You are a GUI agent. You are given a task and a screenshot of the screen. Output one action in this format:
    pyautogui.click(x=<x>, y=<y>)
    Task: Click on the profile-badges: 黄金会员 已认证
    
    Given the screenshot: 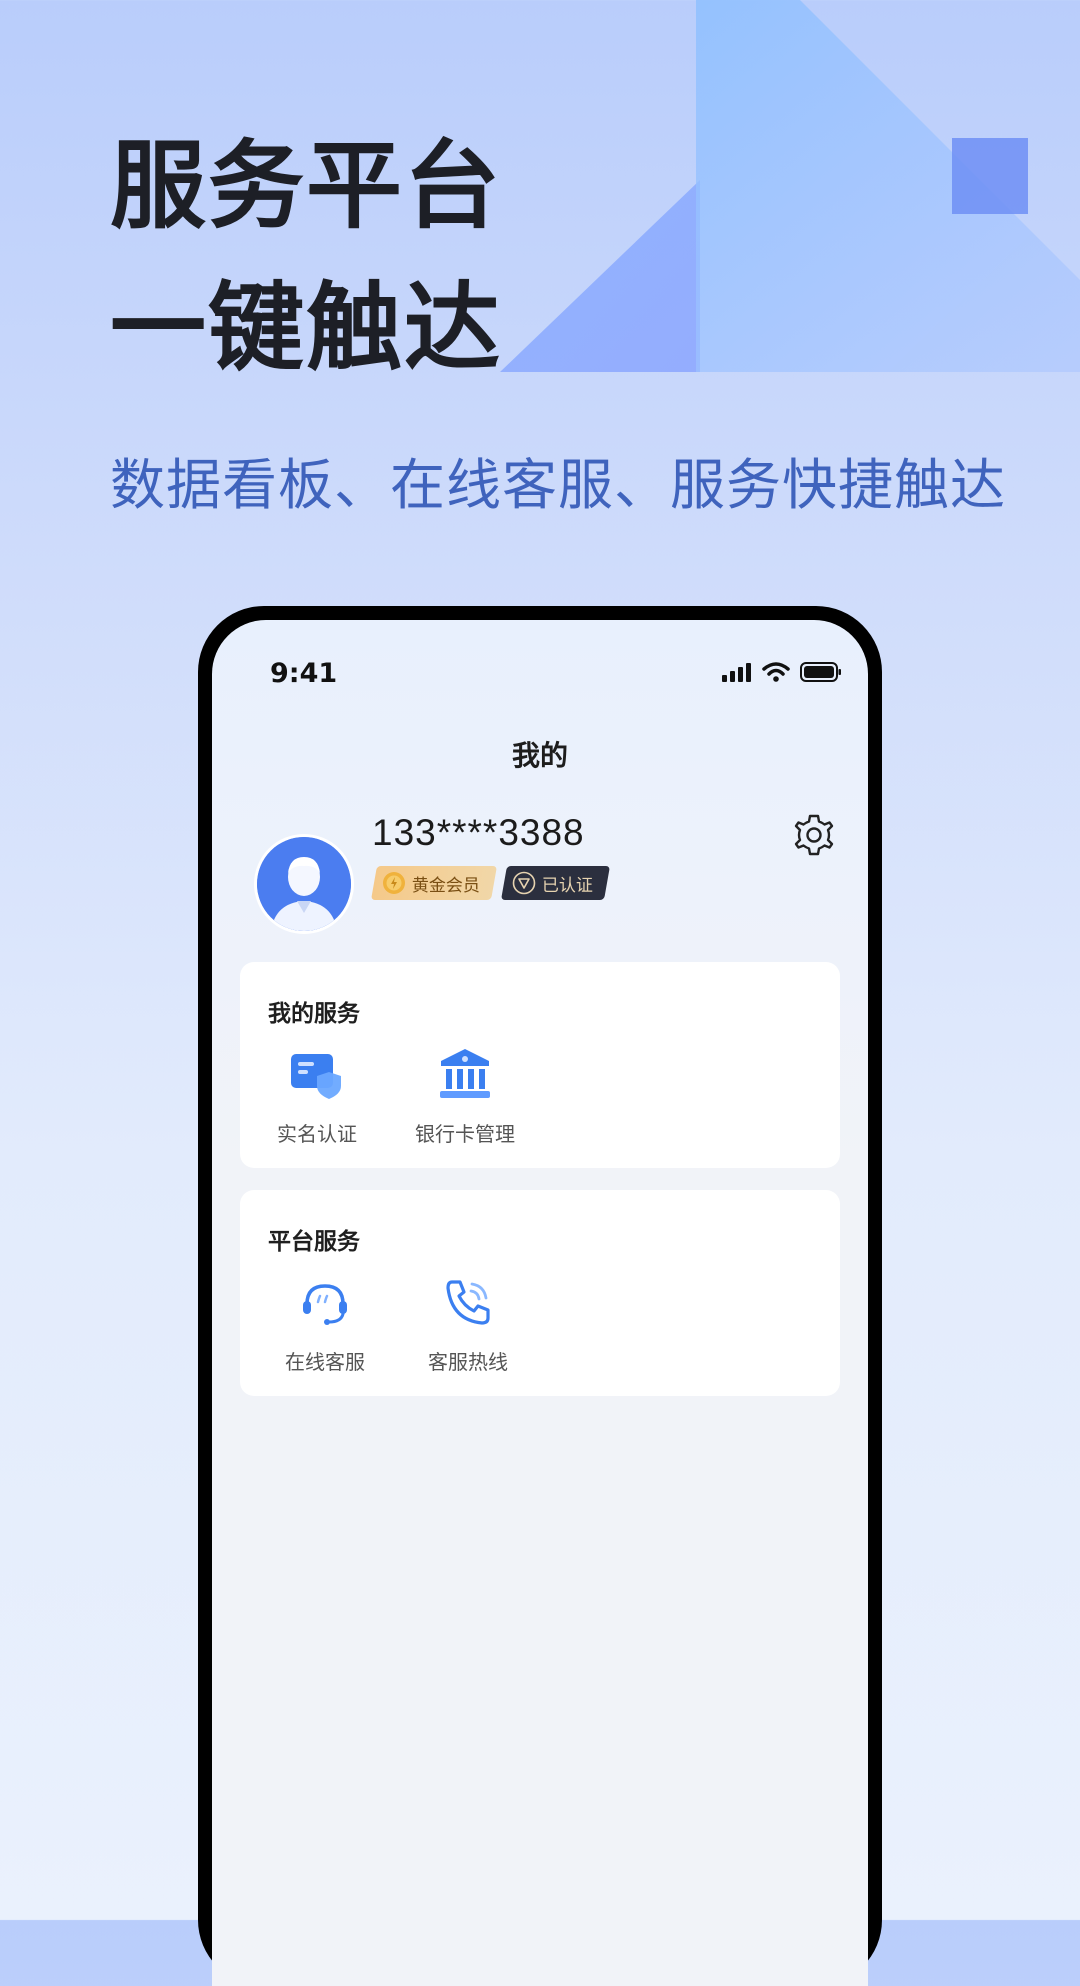 What is the action you would take?
    pyautogui.click(x=490, y=883)
    